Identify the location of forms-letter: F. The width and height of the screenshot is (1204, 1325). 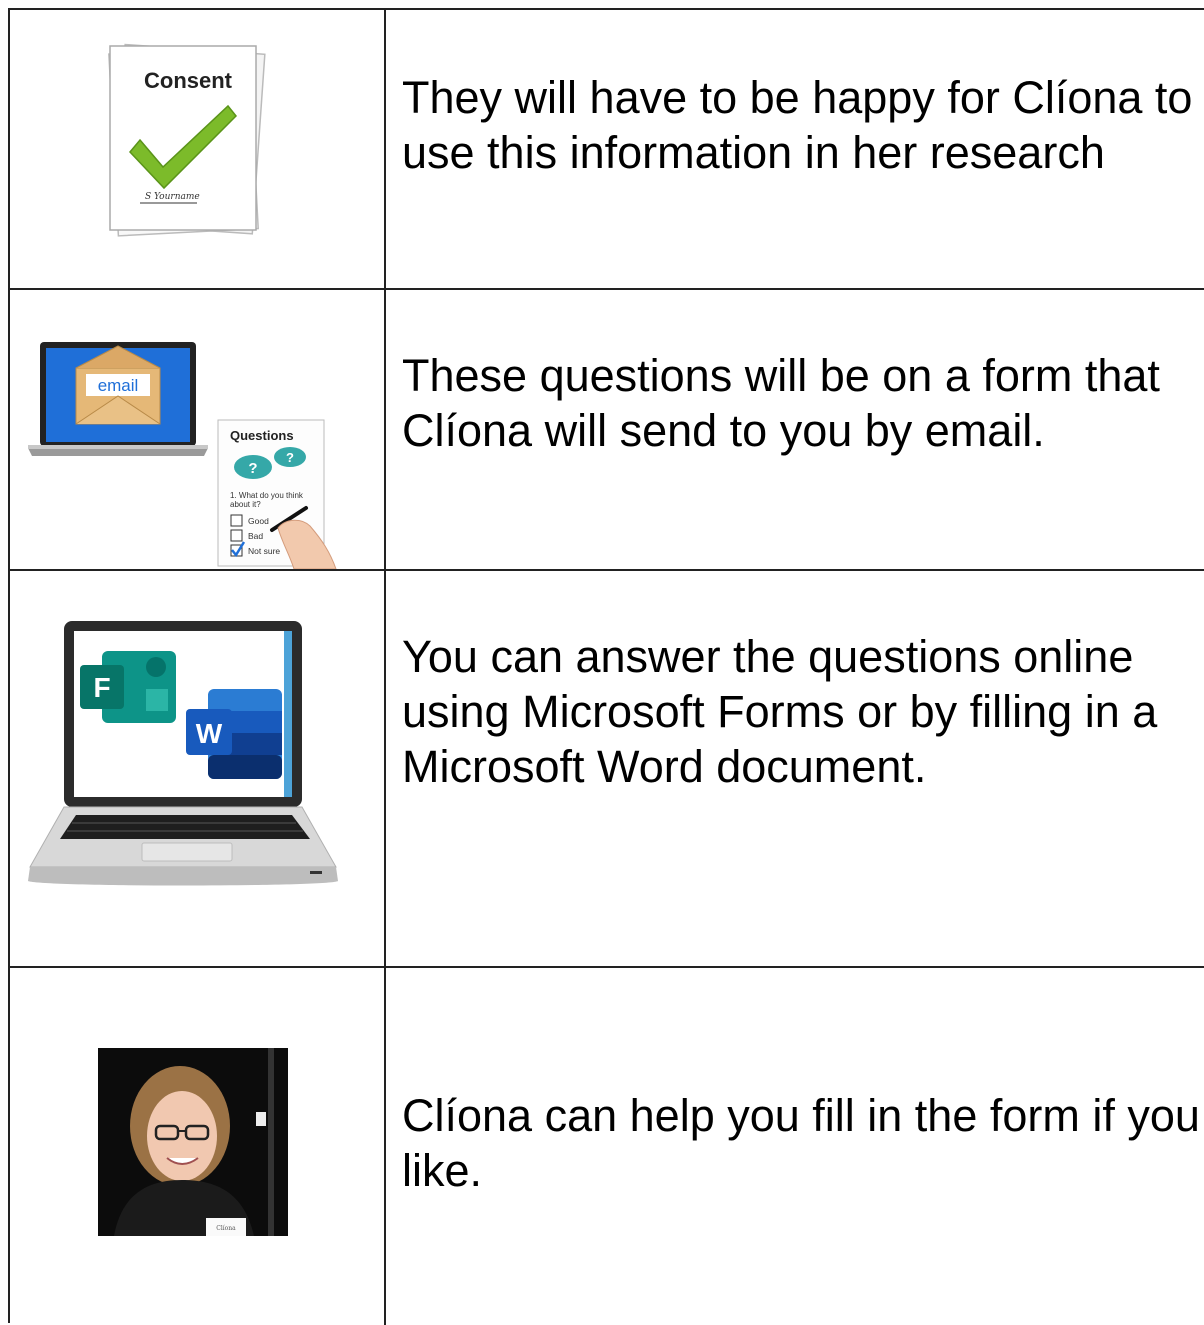
(101, 687).